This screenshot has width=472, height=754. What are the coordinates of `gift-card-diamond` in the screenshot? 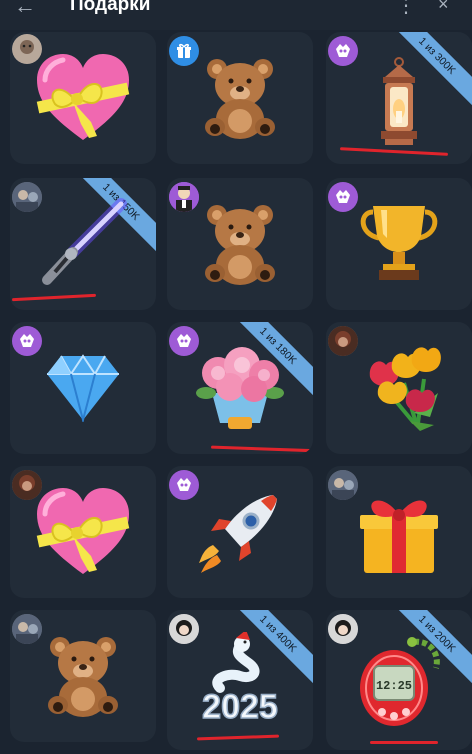 It's located at (83, 388).